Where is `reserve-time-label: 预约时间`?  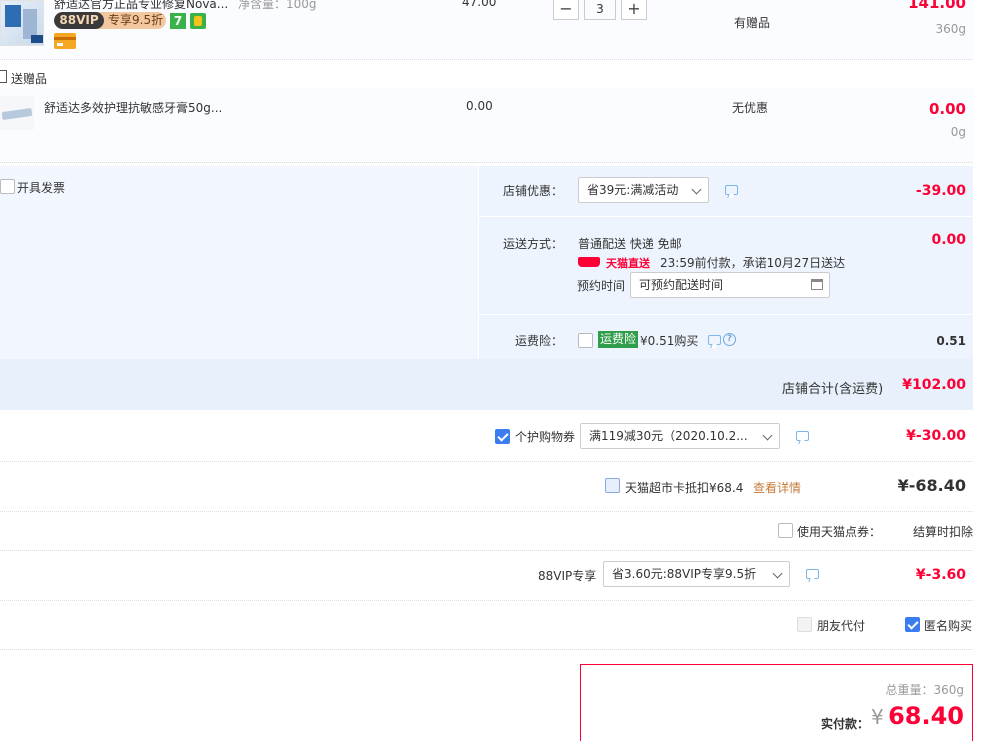 reserve-time-label: 预约时间 is located at coordinates (601, 286).